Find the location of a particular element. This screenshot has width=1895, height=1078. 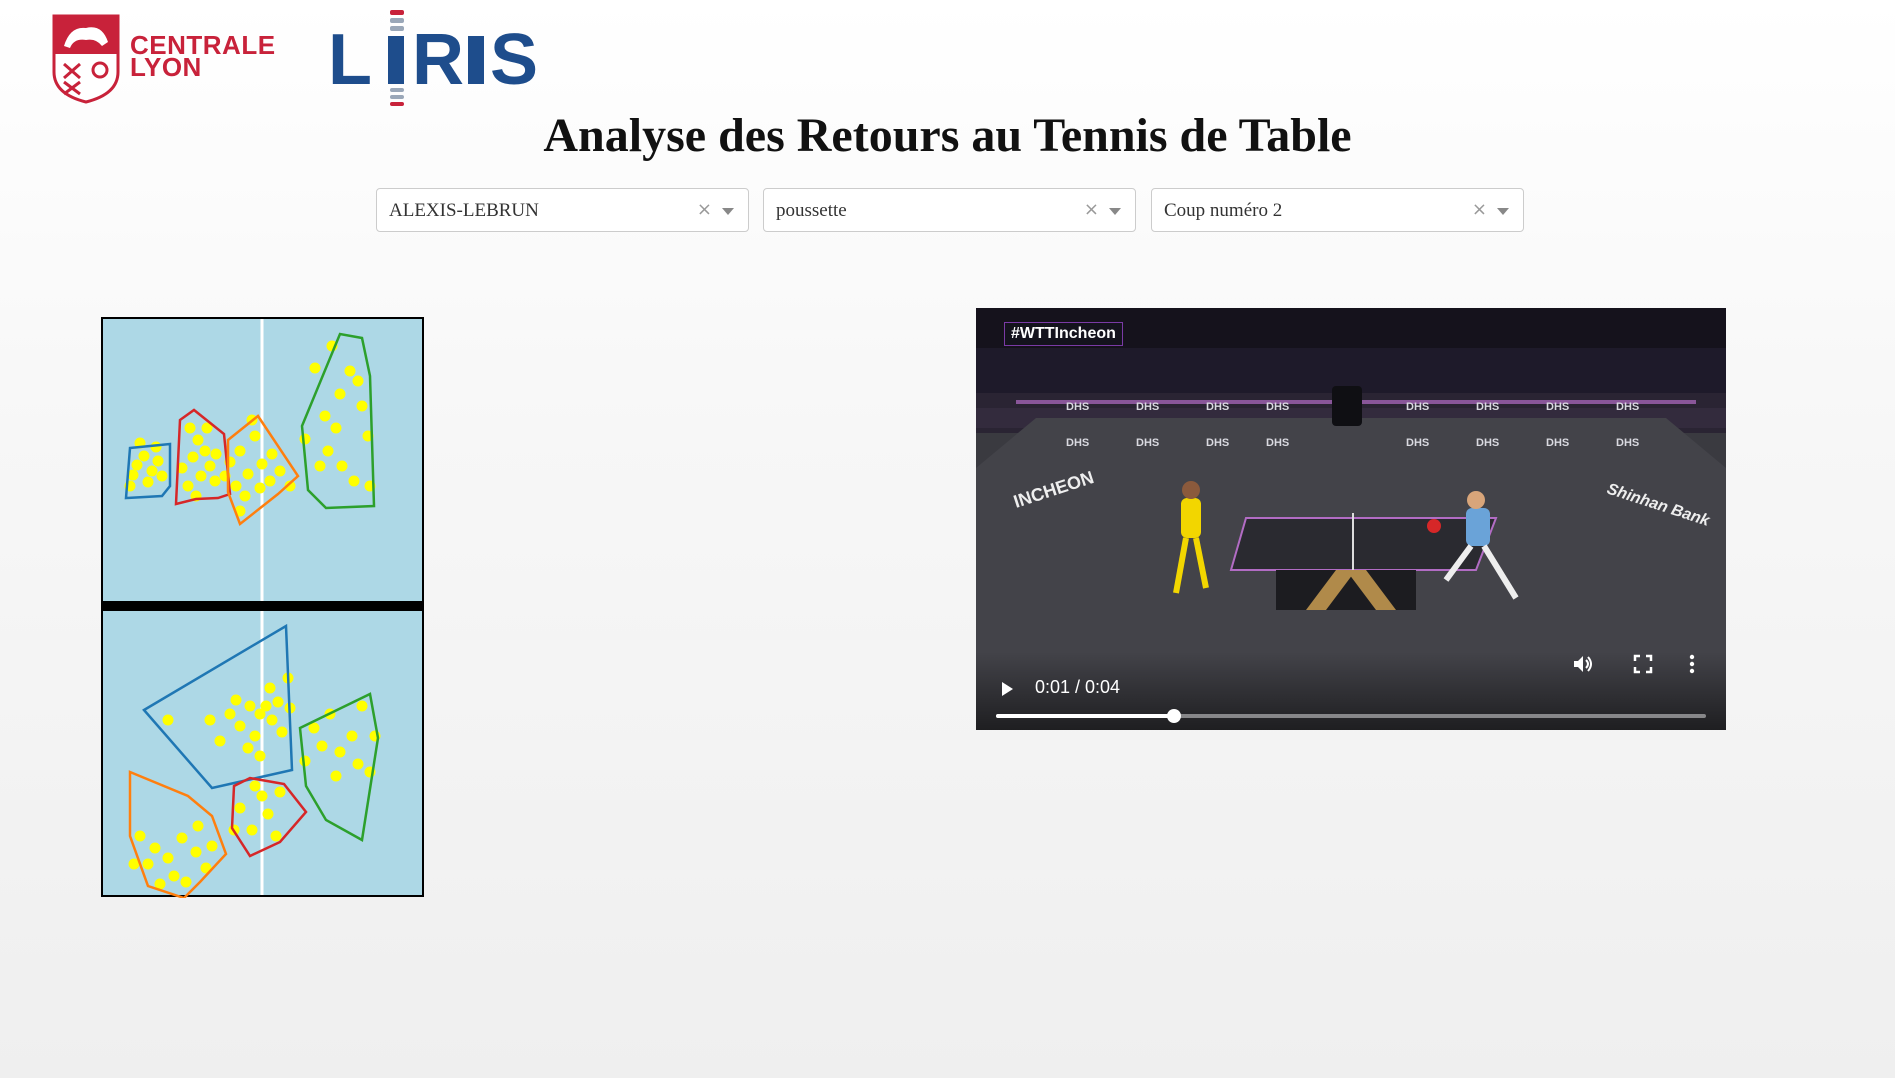

player-chevron-down-icon is located at coordinates (728, 211).